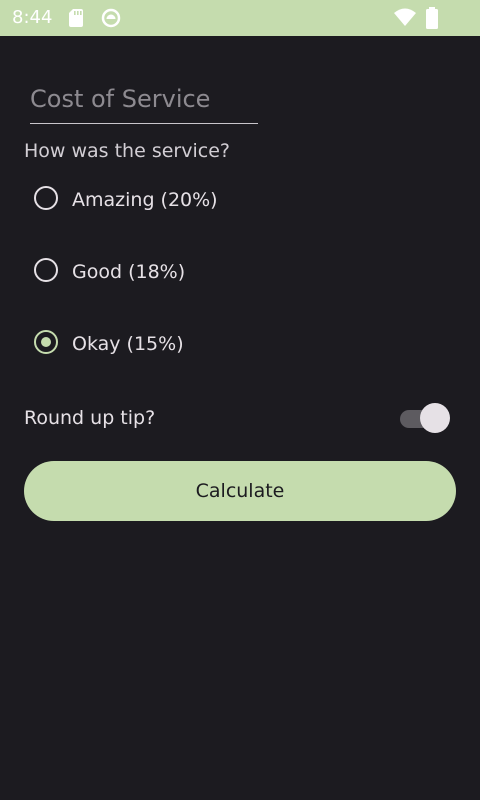 This screenshot has height=800, width=480. Describe the element at coordinates (76, 18) in the screenshot. I see `sd-card-icon` at that location.